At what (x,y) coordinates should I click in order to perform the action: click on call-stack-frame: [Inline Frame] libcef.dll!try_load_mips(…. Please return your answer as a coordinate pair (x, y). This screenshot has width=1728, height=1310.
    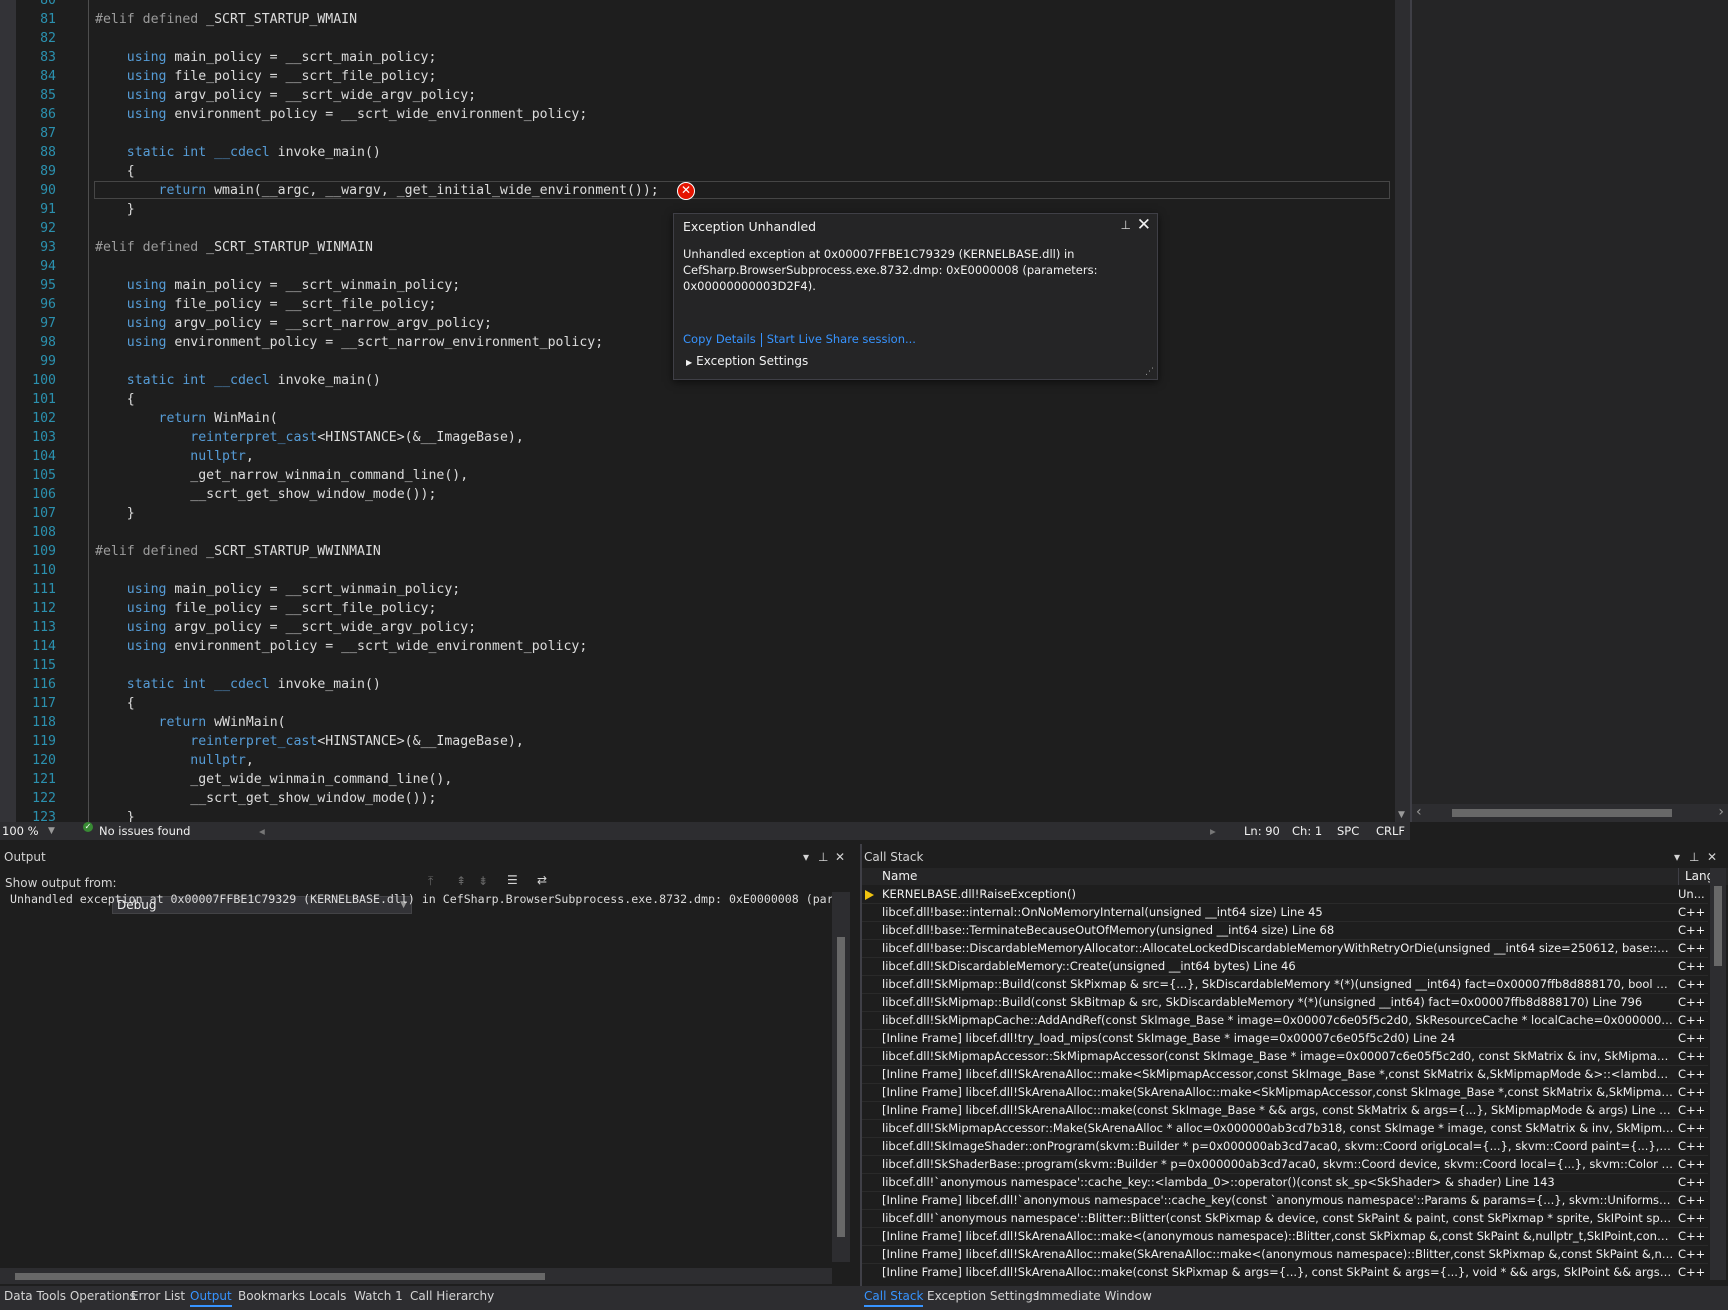
    Looking at the image, I should click on (1285, 1039).